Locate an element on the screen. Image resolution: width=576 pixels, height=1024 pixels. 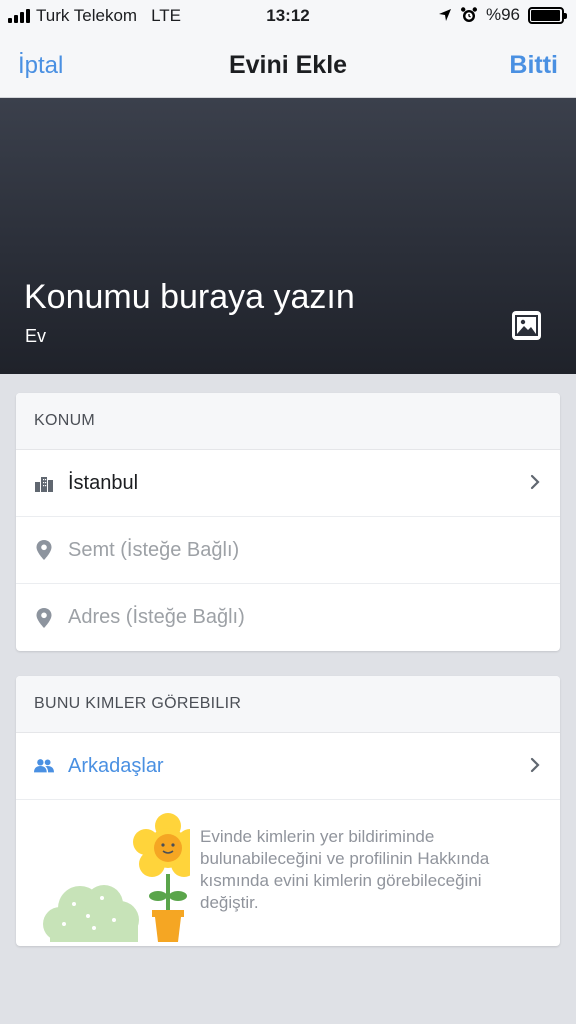
audience-value: Arkadaşlar is located at coordinates (116, 765).